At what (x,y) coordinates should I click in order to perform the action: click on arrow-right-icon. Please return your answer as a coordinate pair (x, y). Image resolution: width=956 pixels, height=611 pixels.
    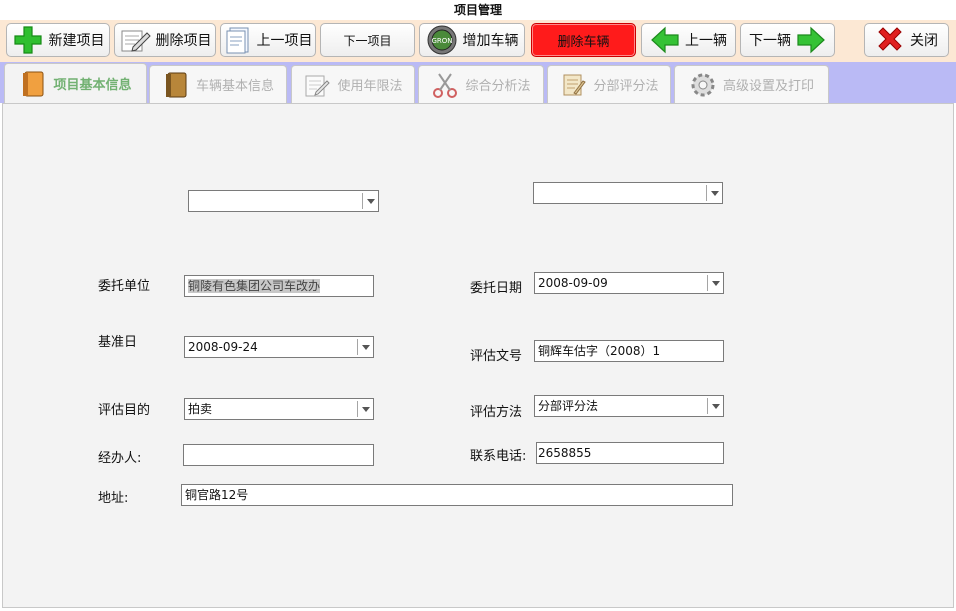
    Looking at the image, I should click on (811, 40).